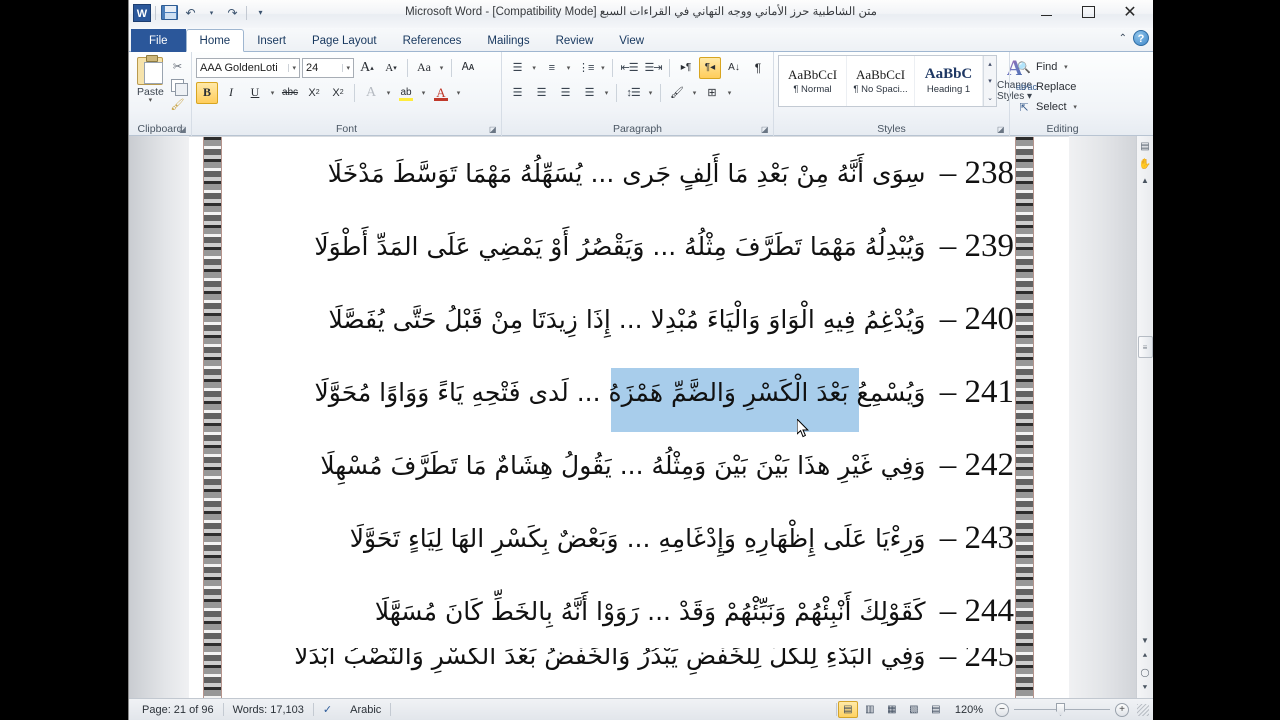 Image resolution: width=1280 pixels, height=720 pixels. What do you see at coordinates (734, 68) in the screenshot?
I see `sort-button: A↓` at bounding box center [734, 68].